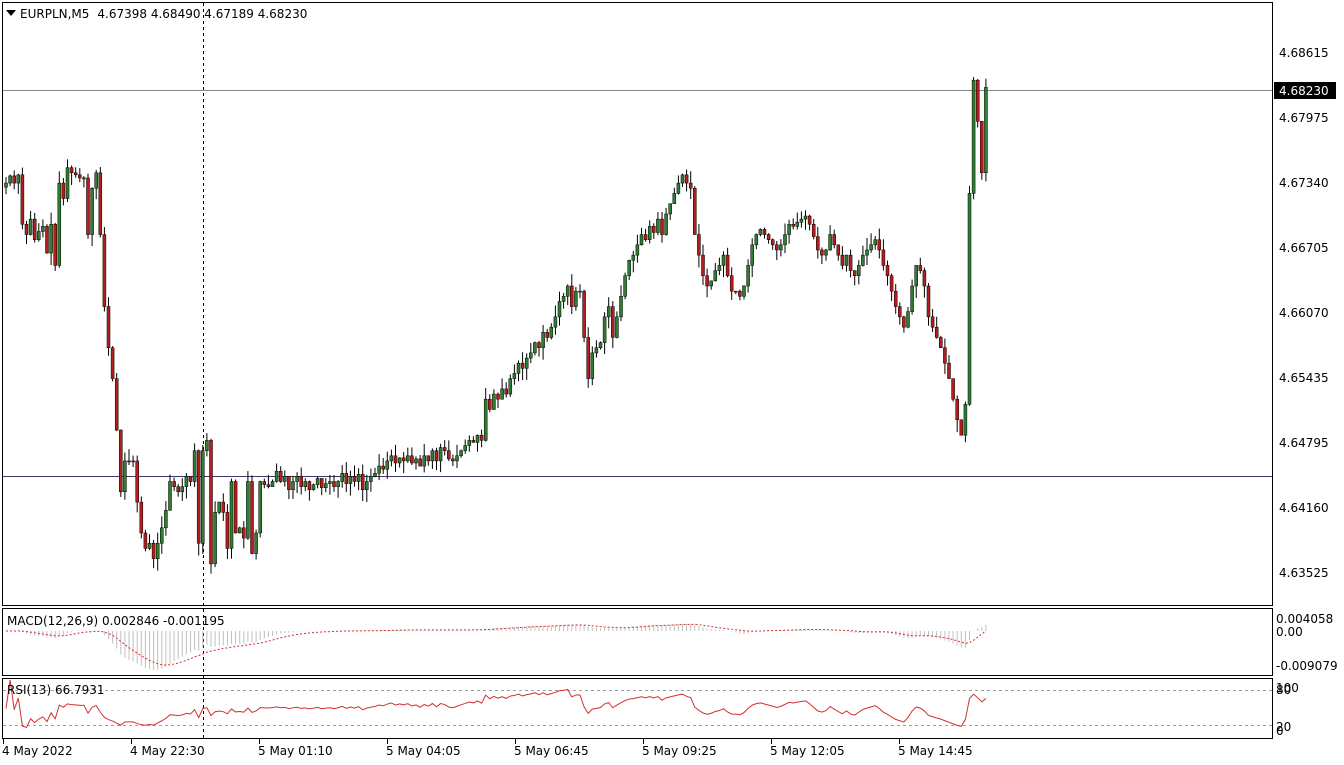 The width and height of the screenshot is (1344, 765). Describe the element at coordinates (423, 751) in the screenshot. I see `time-tick: 5 May 04:05` at that location.